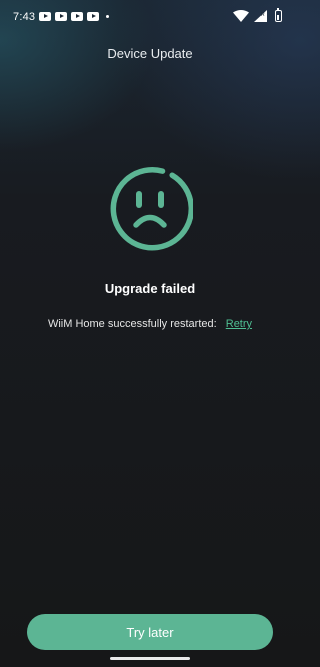  What do you see at coordinates (107, 16) in the screenshot?
I see `more-notifications-dot-icon` at bounding box center [107, 16].